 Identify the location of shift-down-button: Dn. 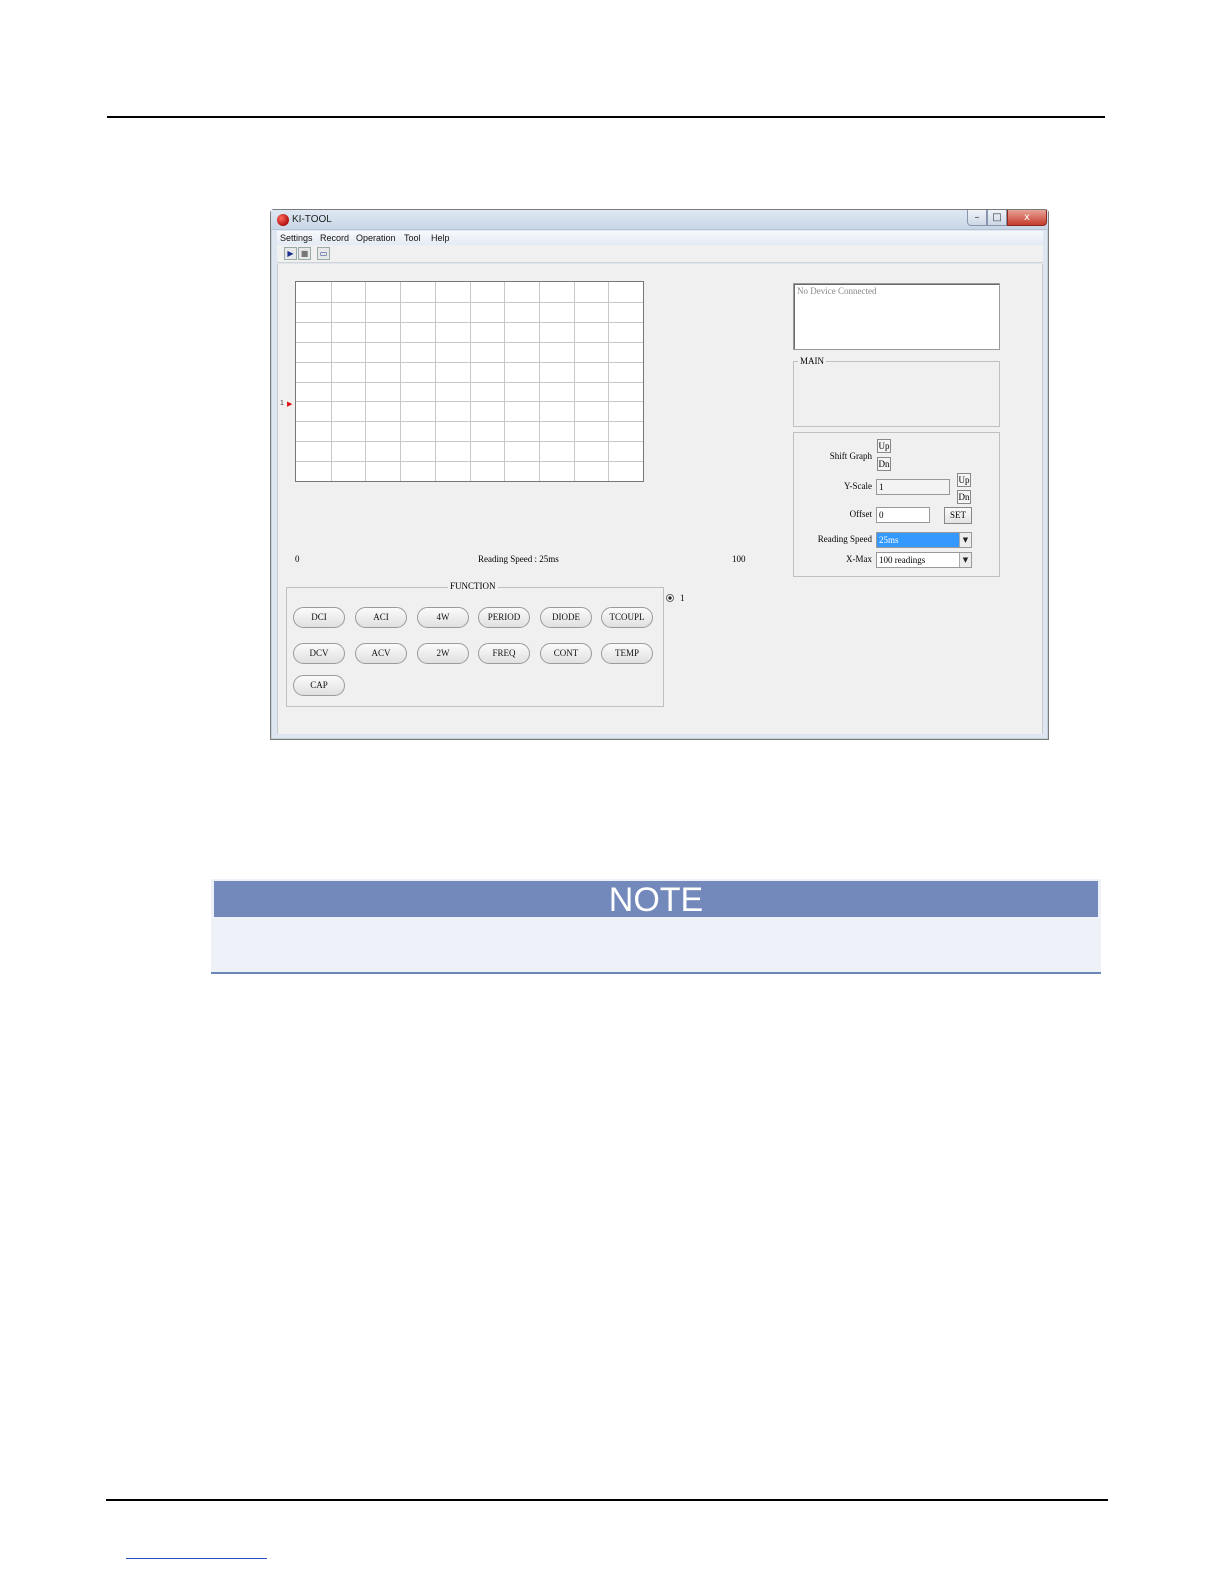
(884, 464).